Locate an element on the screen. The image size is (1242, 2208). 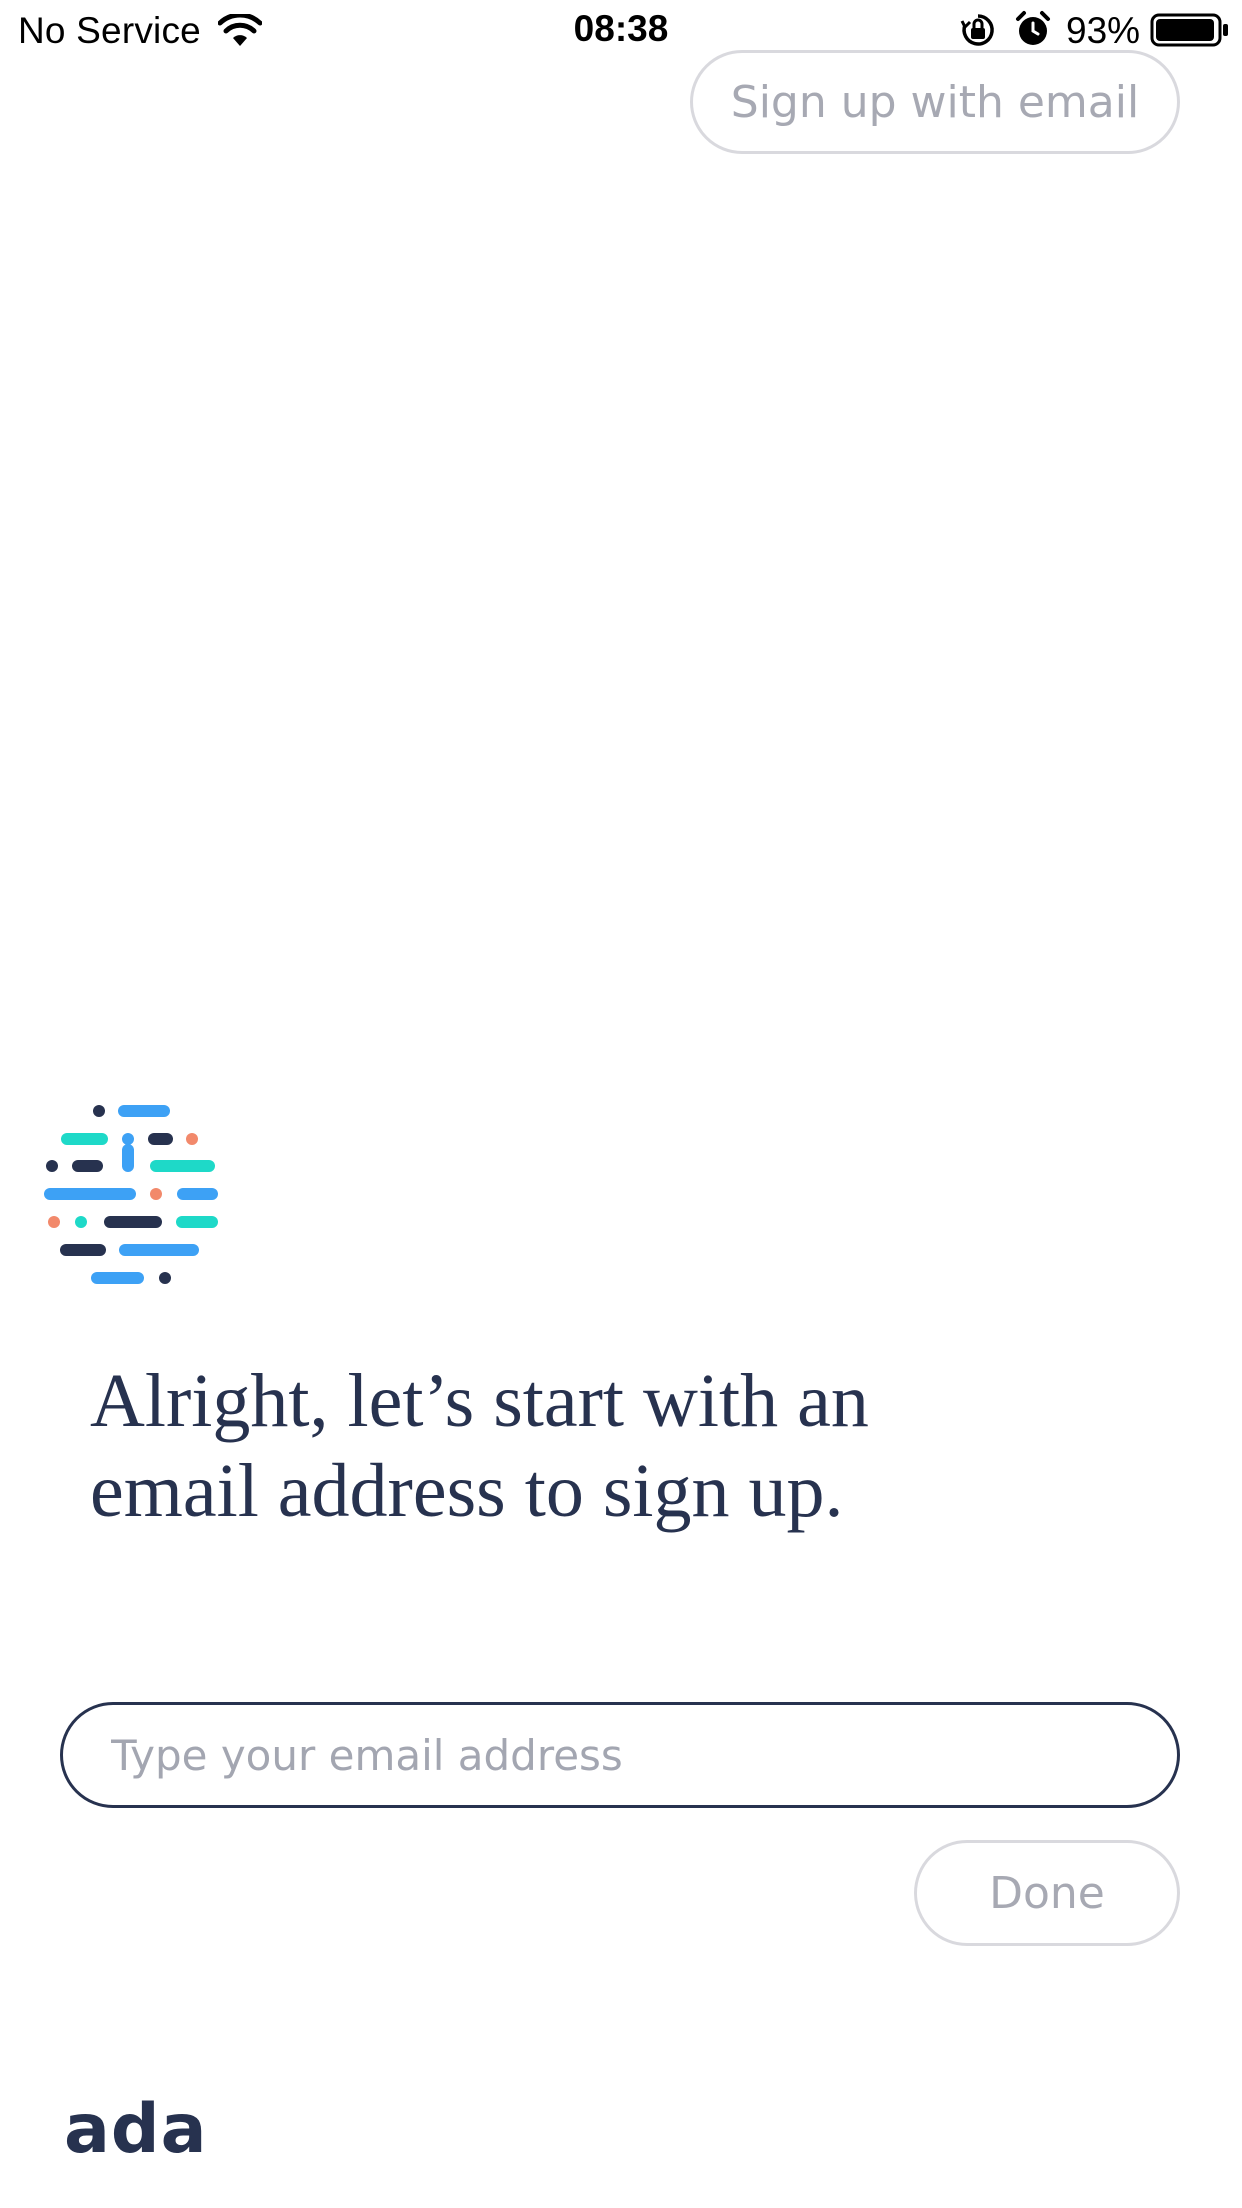
clock: 08:38 is located at coordinates (621, 28).